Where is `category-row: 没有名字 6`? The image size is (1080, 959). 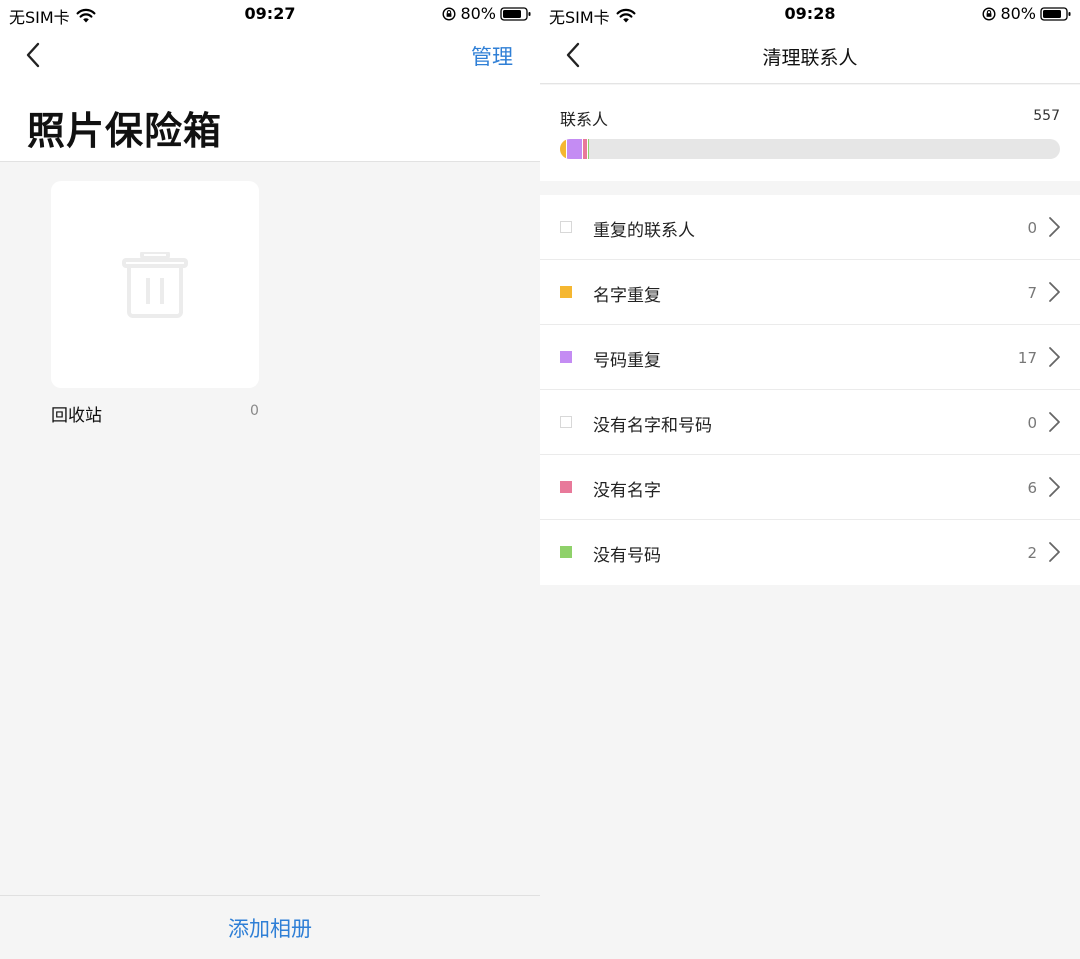
category-row: 没有名字 6 is located at coordinates (810, 487).